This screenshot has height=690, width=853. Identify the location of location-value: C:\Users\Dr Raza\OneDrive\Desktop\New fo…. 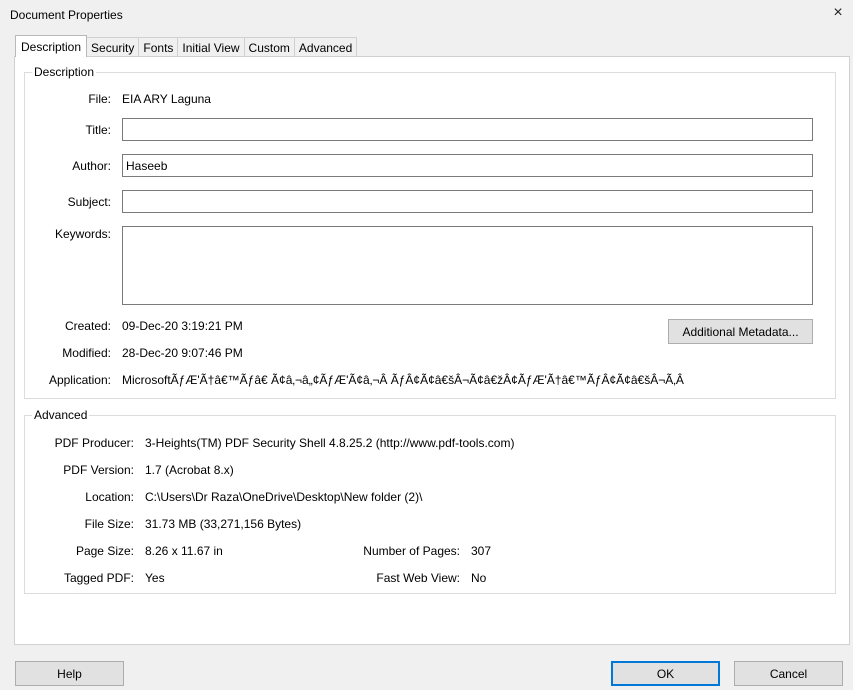
(284, 497).